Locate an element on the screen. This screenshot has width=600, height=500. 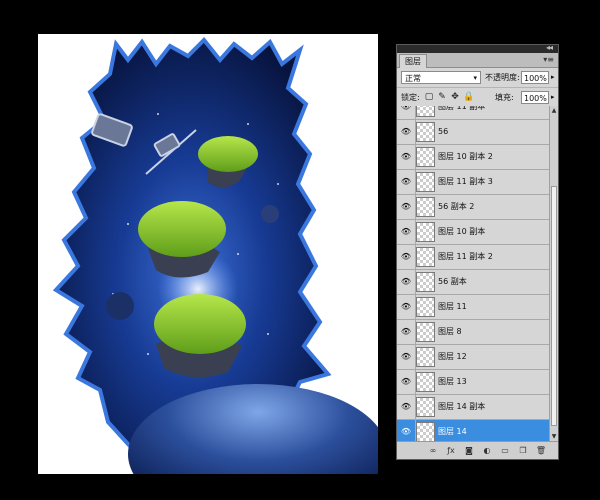
layer-name: 图层 13 is located at coordinates (452, 382).